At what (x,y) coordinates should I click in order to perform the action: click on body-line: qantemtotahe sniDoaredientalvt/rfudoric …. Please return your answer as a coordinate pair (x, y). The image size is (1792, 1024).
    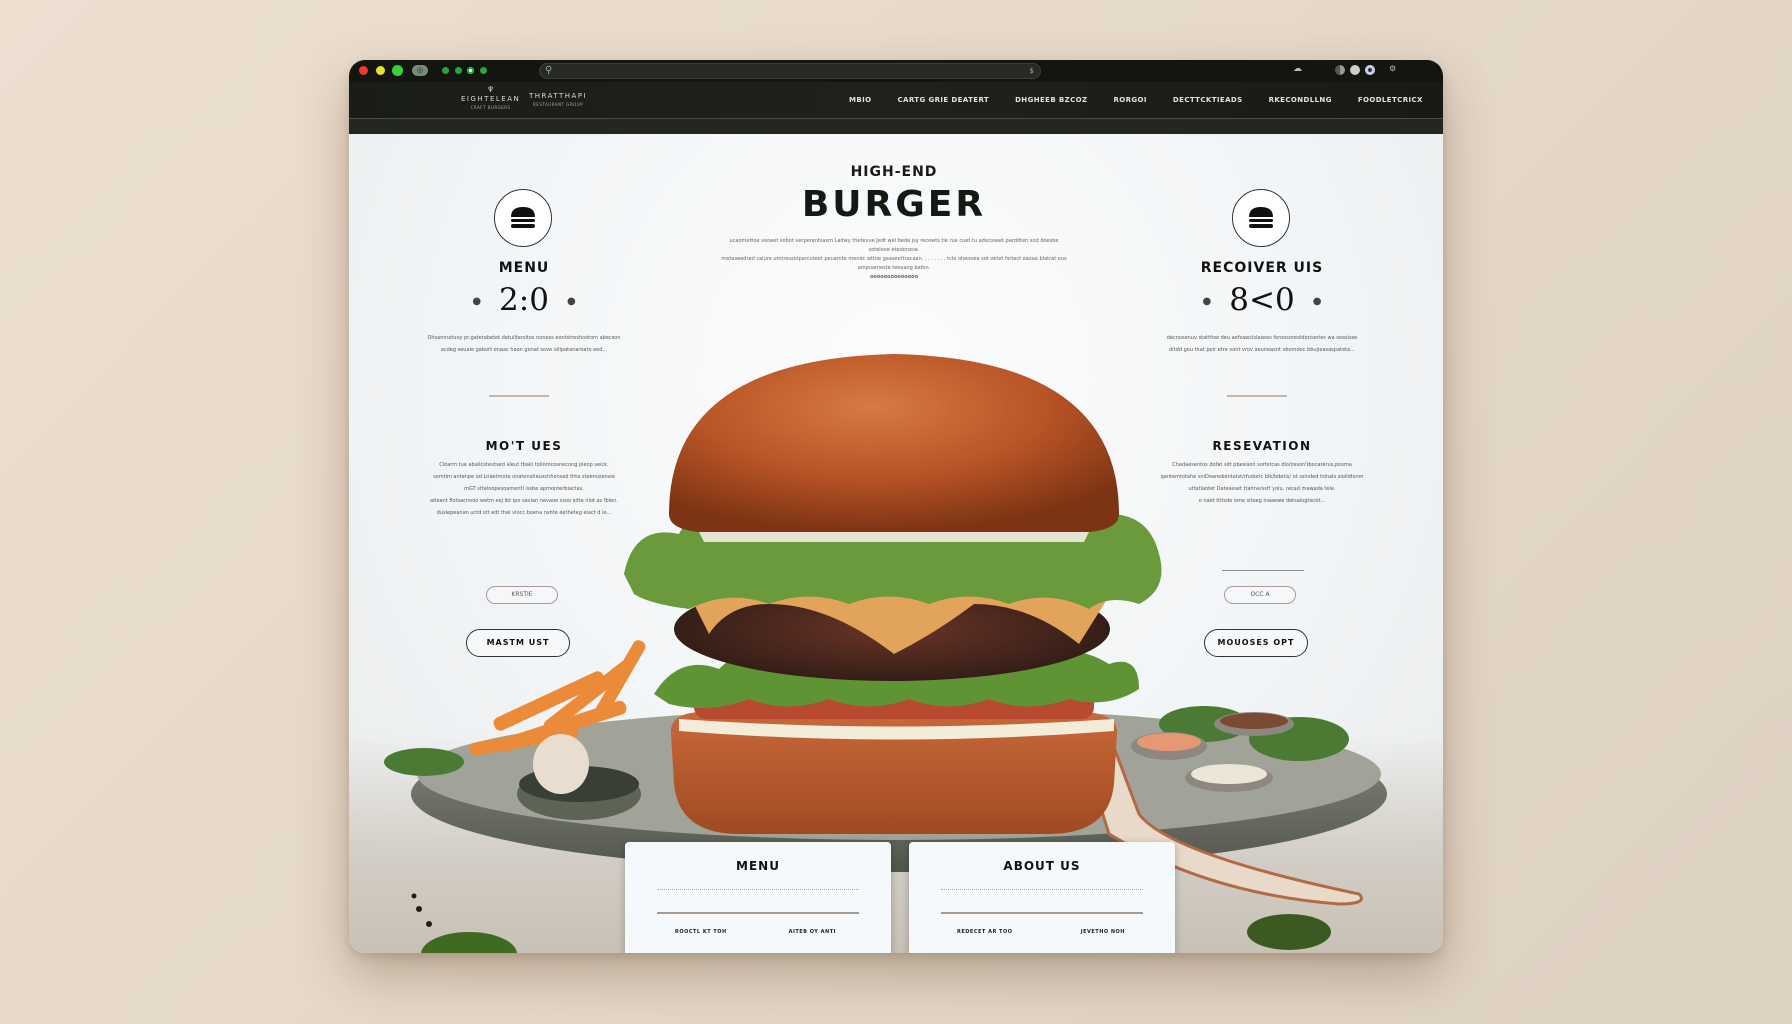
    Looking at the image, I should click on (1262, 477).